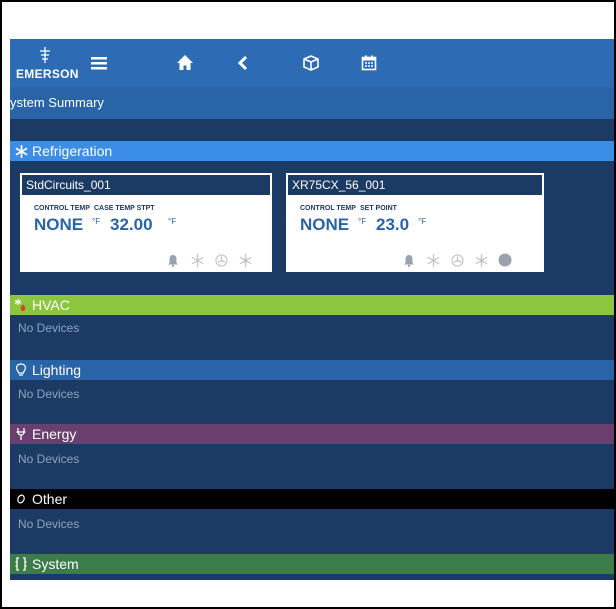 The width and height of the screenshot is (616, 609). What do you see at coordinates (47, 74) in the screenshot?
I see `brand-name: EMERSON` at bounding box center [47, 74].